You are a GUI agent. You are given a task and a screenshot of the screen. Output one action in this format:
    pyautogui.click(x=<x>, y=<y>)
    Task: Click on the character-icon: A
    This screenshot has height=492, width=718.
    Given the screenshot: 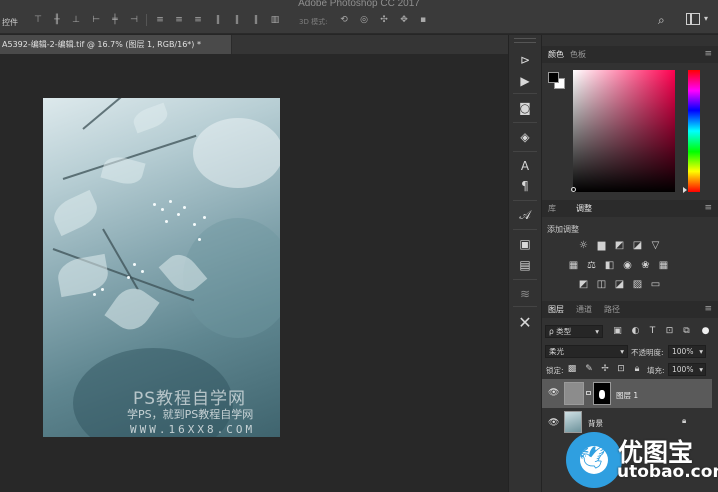 What is the action you would take?
    pyautogui.click(x=525, y=166)
    